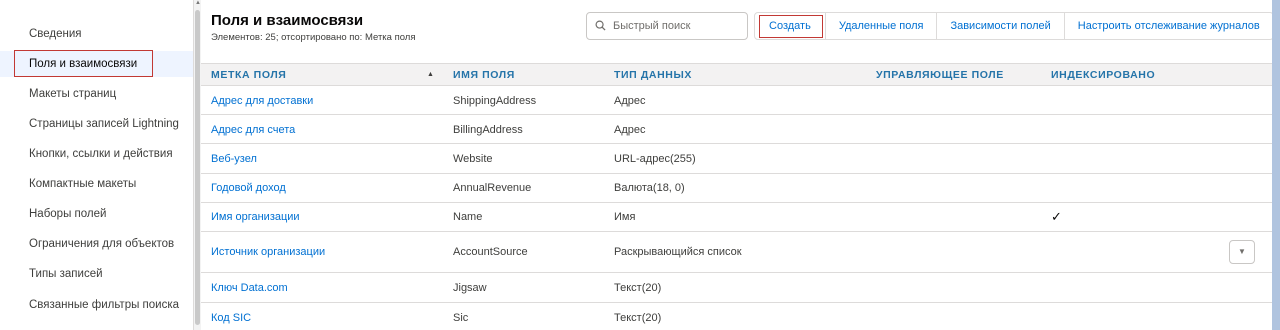  What do you see at coordinates (473, 159) in the screenshot?
I see `field-api-name: Website` at bounding box center [473, 159].